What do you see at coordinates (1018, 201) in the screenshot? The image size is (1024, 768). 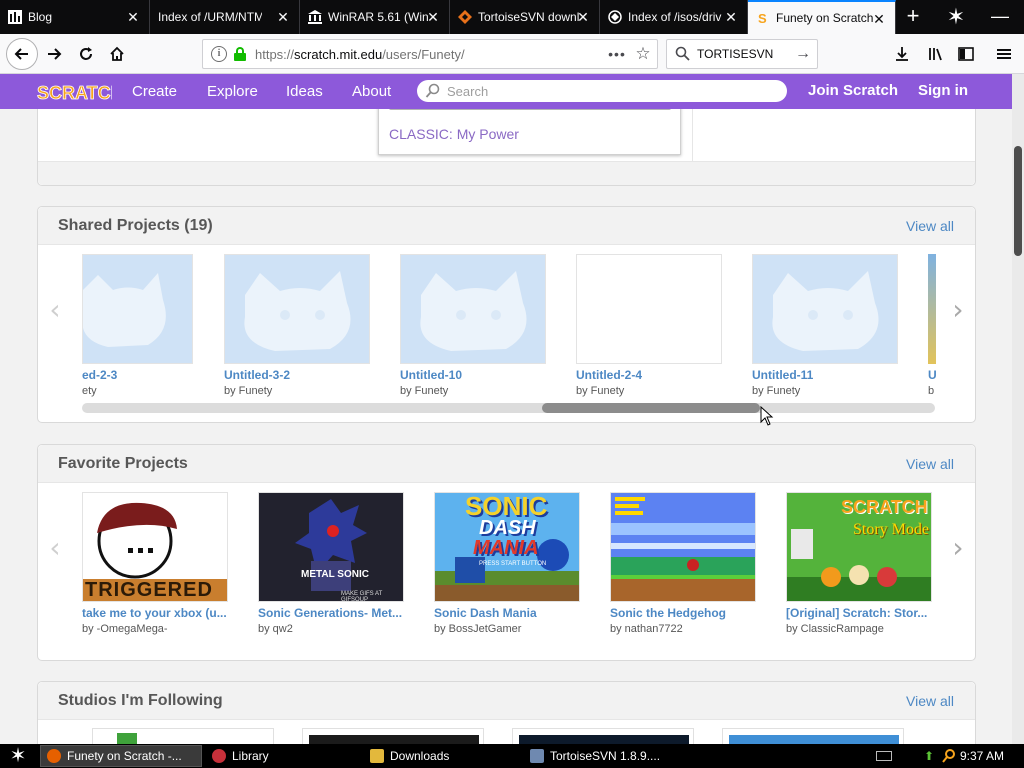 I see `page-scrollbar-thumb` at bounding box center [1018, 201].